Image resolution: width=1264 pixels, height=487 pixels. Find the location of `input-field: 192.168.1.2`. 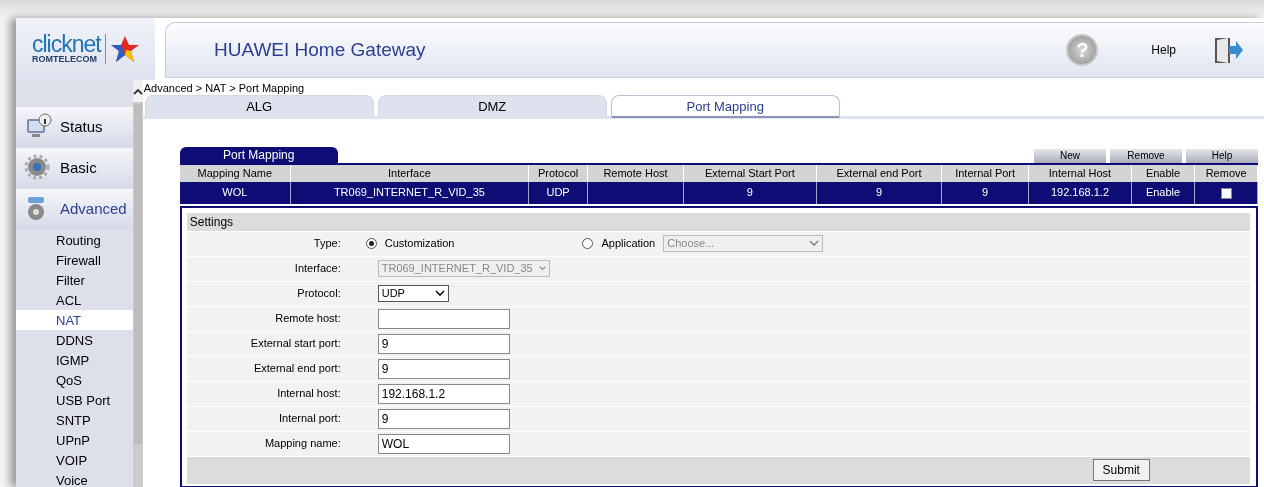

input-field: 192.168.1.2 is located at coordinates (443, 393).